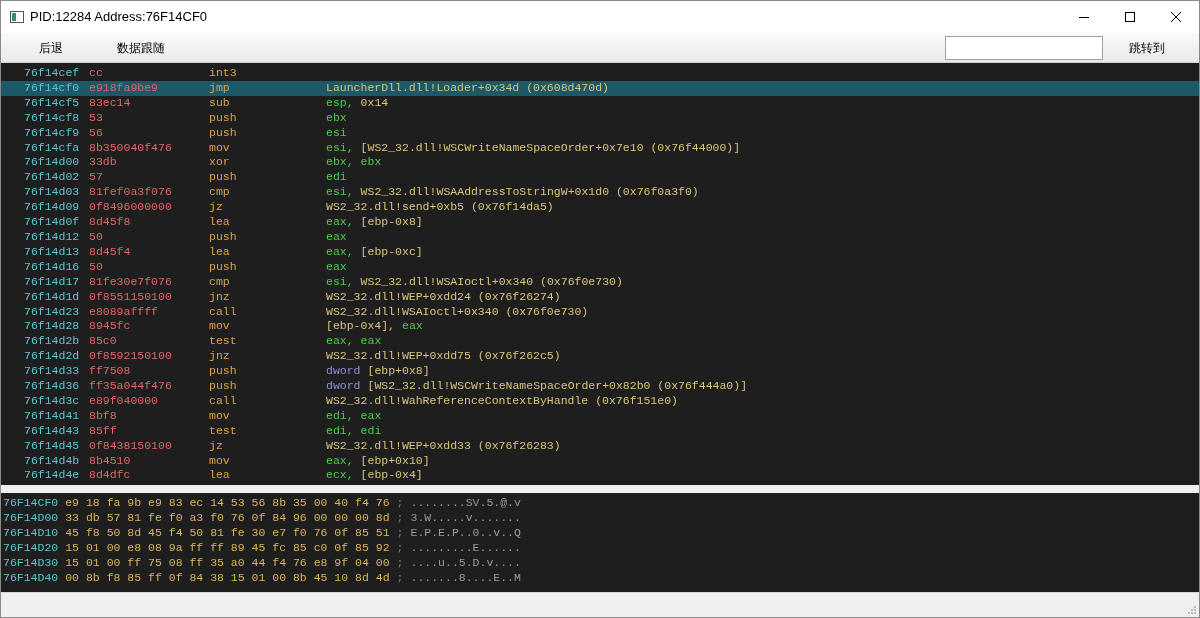 The image size is (1200, 618). I want to click on disassembly-row: 76f14d4b 8b4510 mov eax, [ebp+0x10], so click(600, 461).